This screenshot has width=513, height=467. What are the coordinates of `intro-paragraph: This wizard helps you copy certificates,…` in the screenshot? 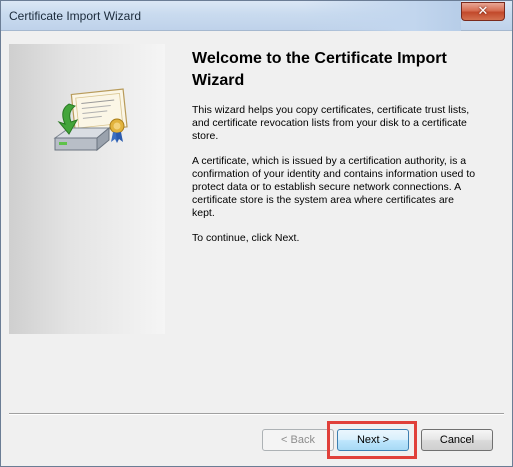 It's located at (331, 123).